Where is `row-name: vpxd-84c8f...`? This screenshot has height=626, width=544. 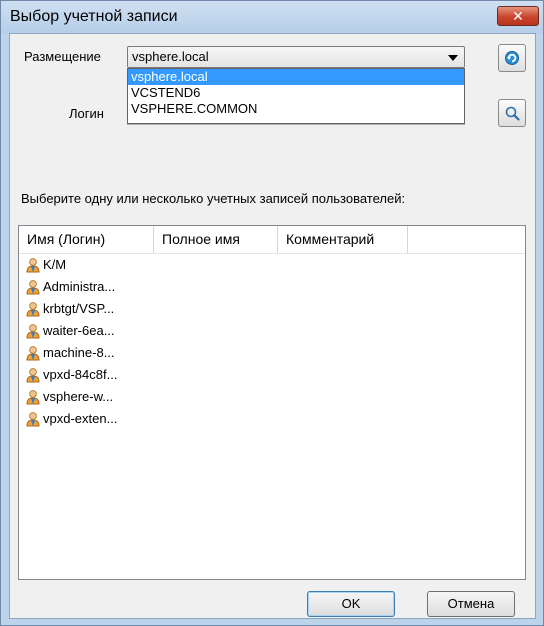
row-name: vpxd-84c8f... is located at coordinates (80, 374).